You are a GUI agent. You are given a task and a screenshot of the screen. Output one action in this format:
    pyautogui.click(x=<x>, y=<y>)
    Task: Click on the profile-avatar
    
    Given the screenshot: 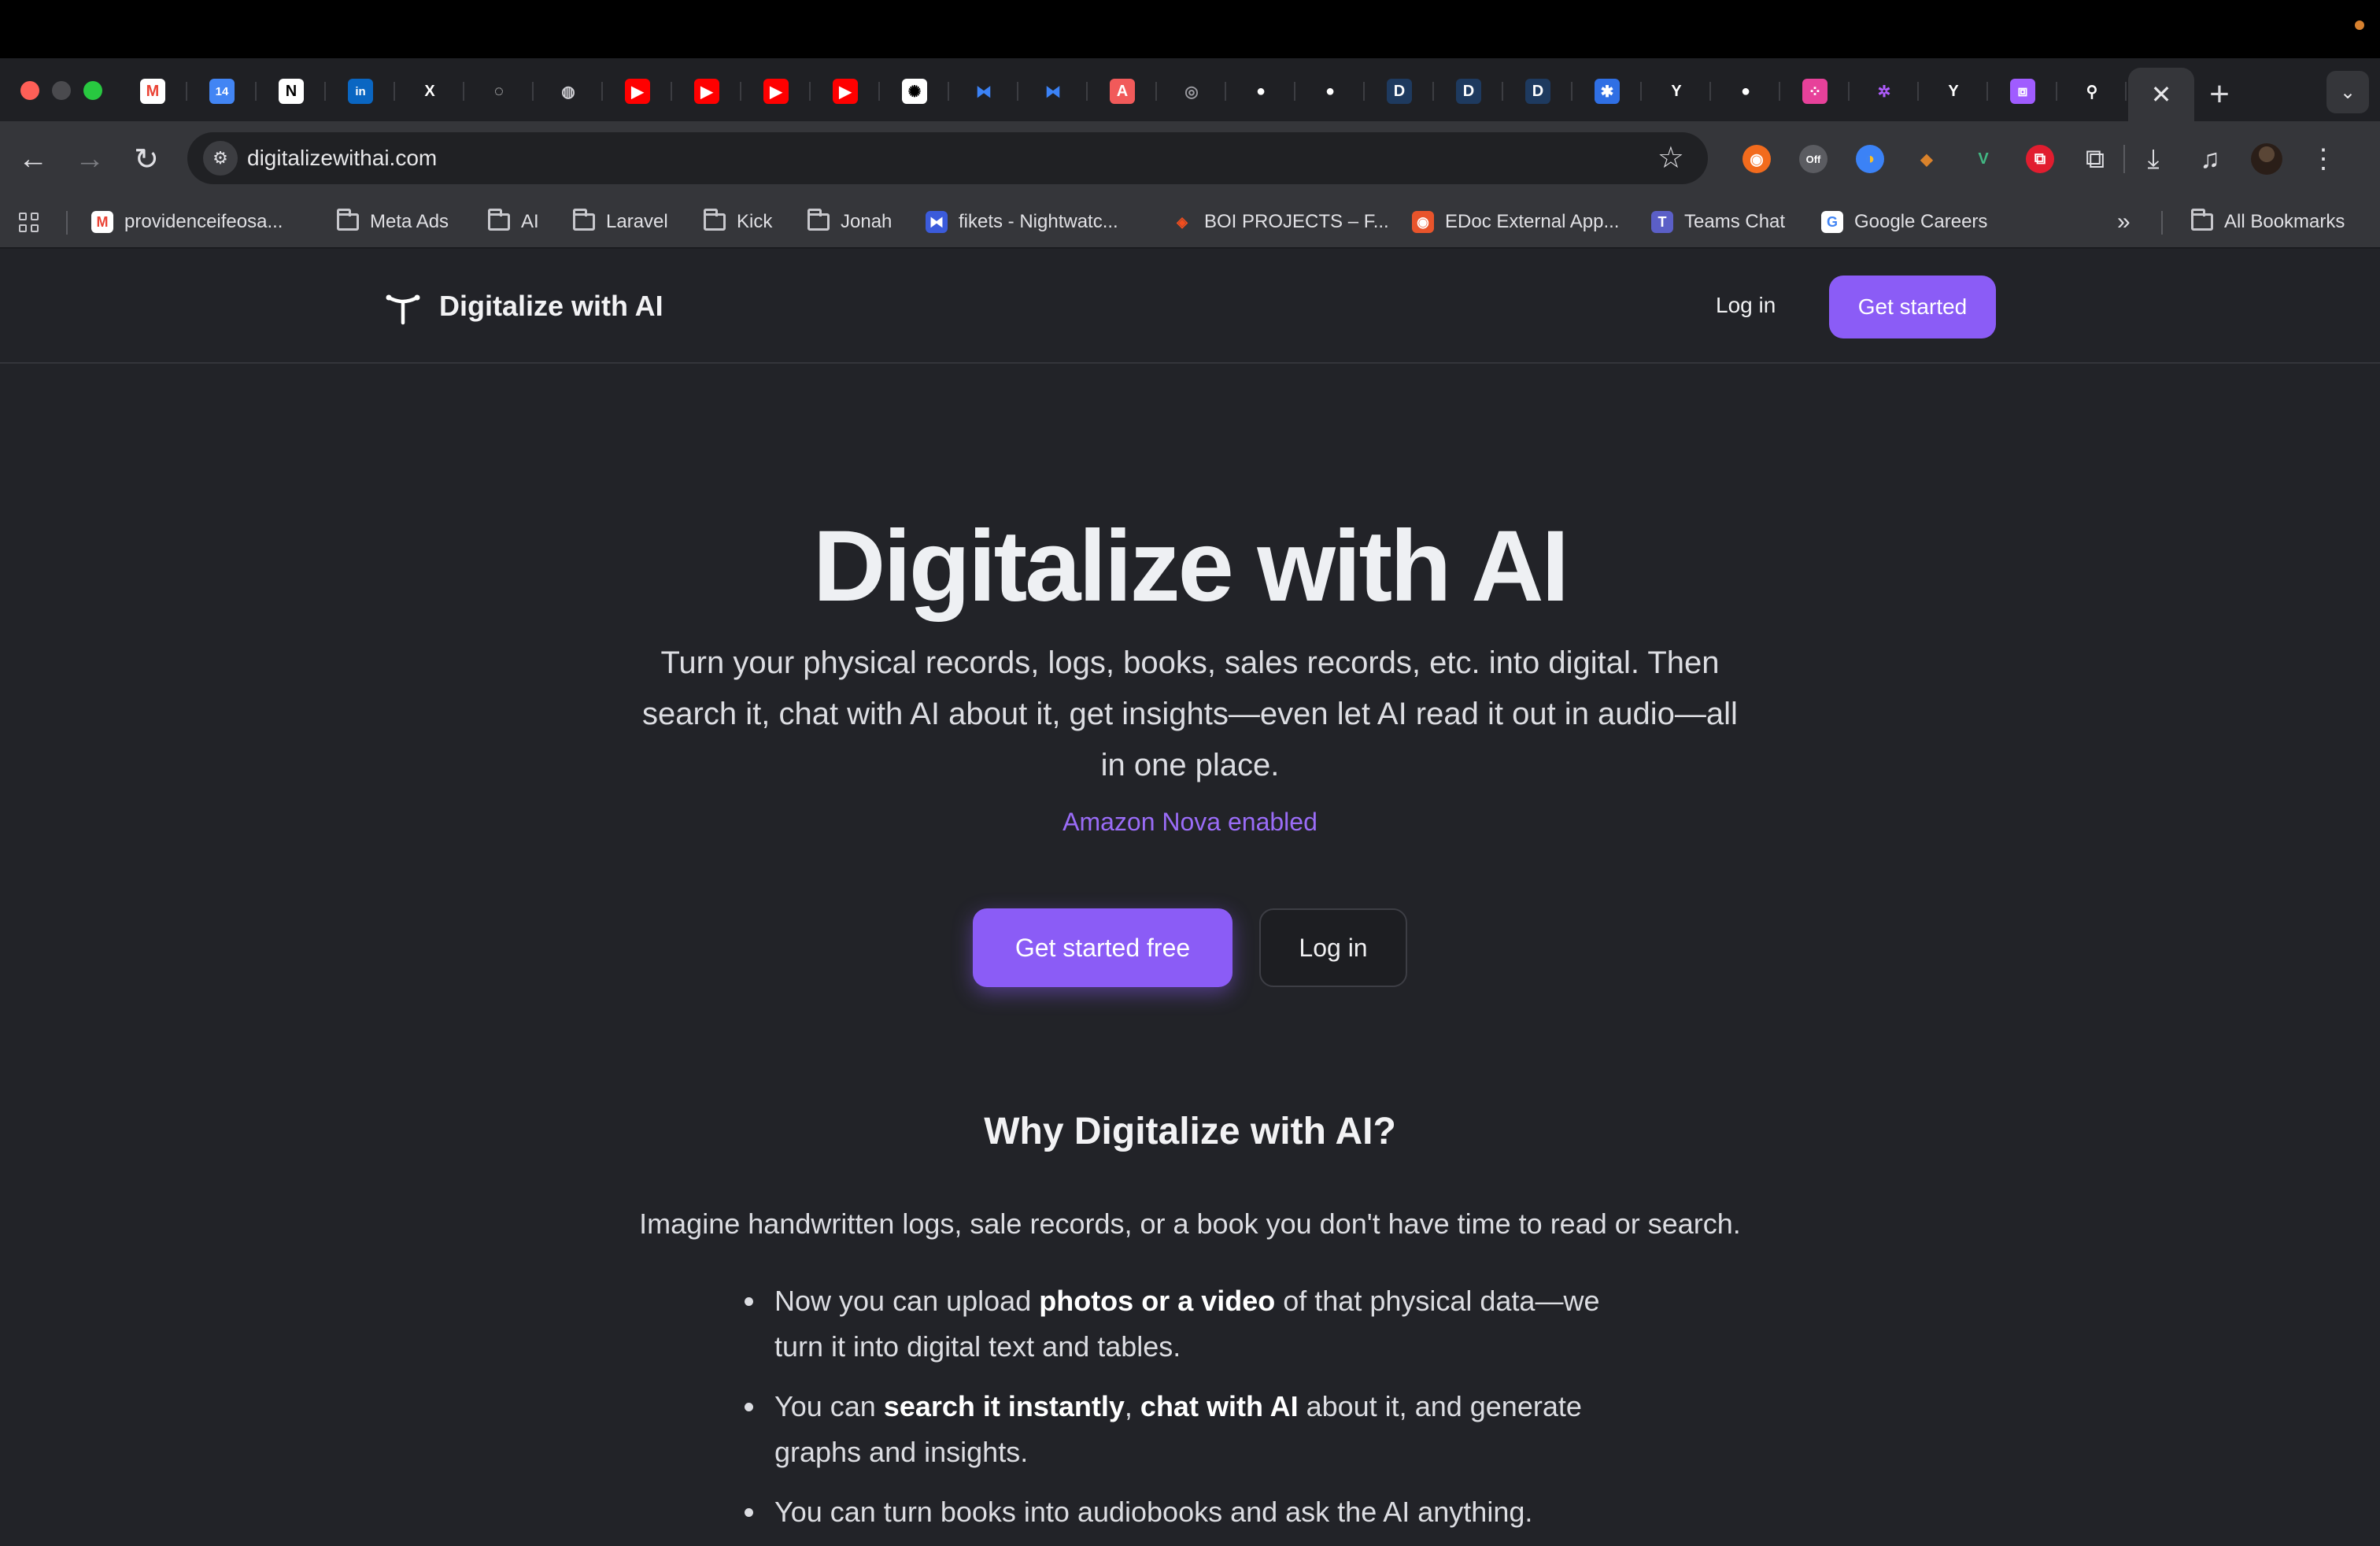 What is the action you would take?
    pyautogui.click(x=2266, y=159)
    